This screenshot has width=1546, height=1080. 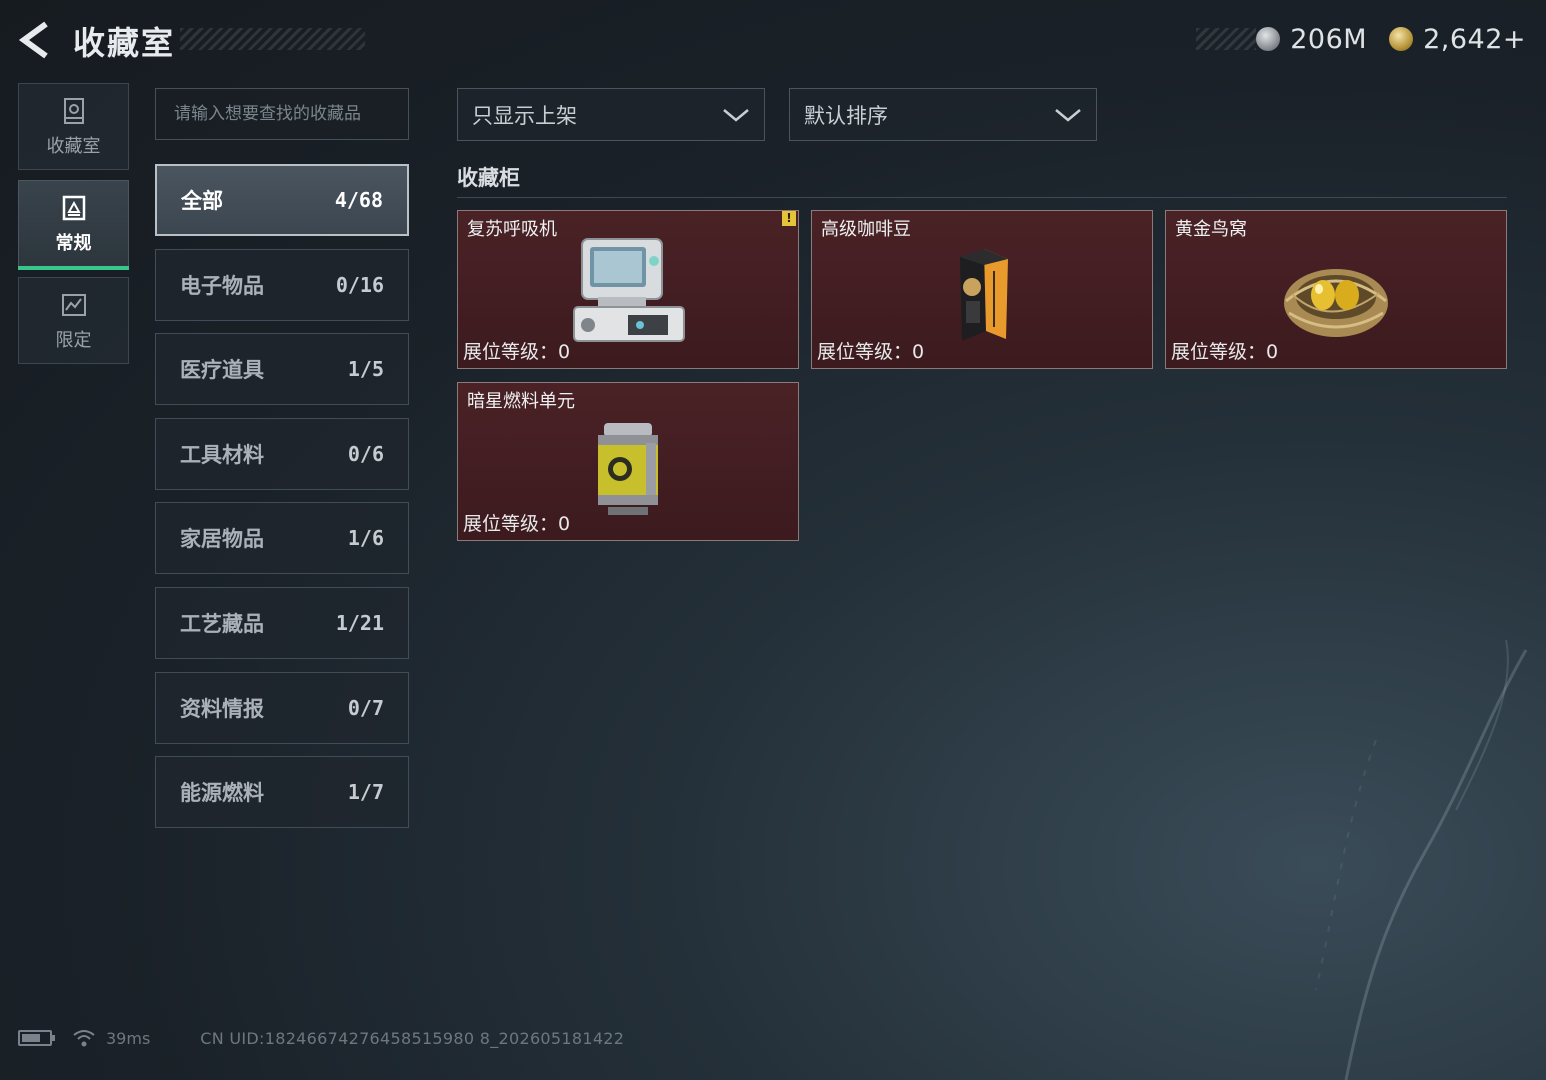 I want to click on item-name: 高级咖啡豆, so click(x=866, y=229).